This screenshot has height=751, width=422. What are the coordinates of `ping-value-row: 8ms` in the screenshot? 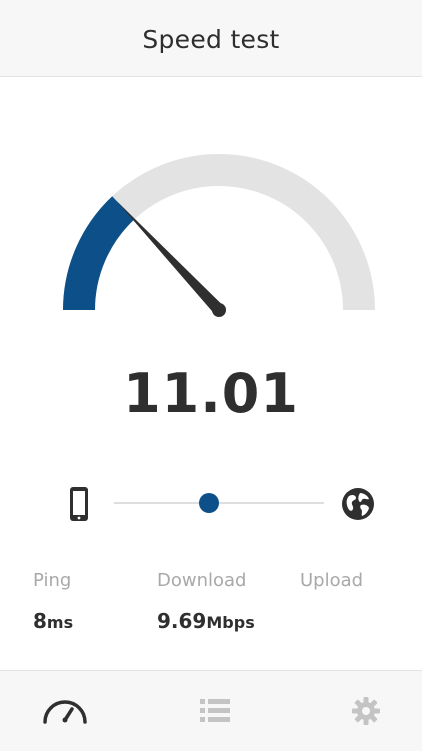 It's located at (53, 621).